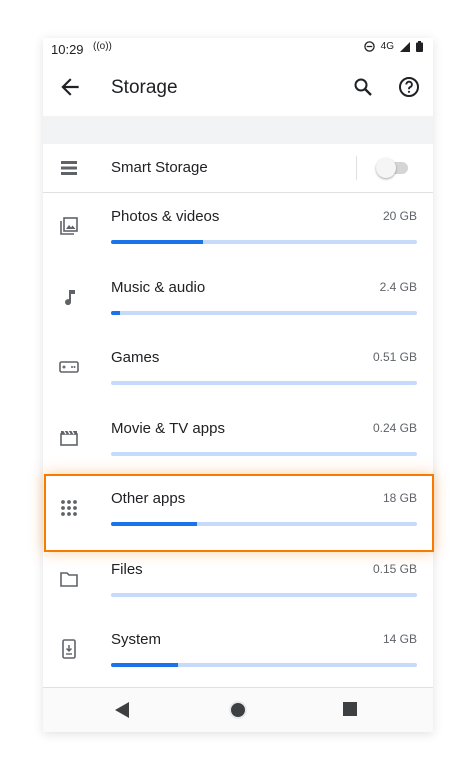  I want to click on storage-item-label: Photos & videos, so click(165, 216).